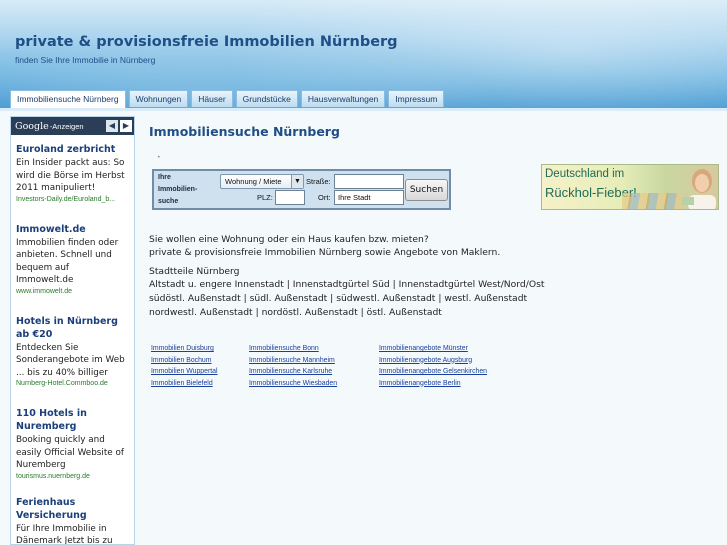 The height and width of the screenshot is (545, 727). What do you see at coordinates (293, 349) in the screenshot?
I see `city-link: Immobiliensuche Bonn` at bounding box center [293, 349].